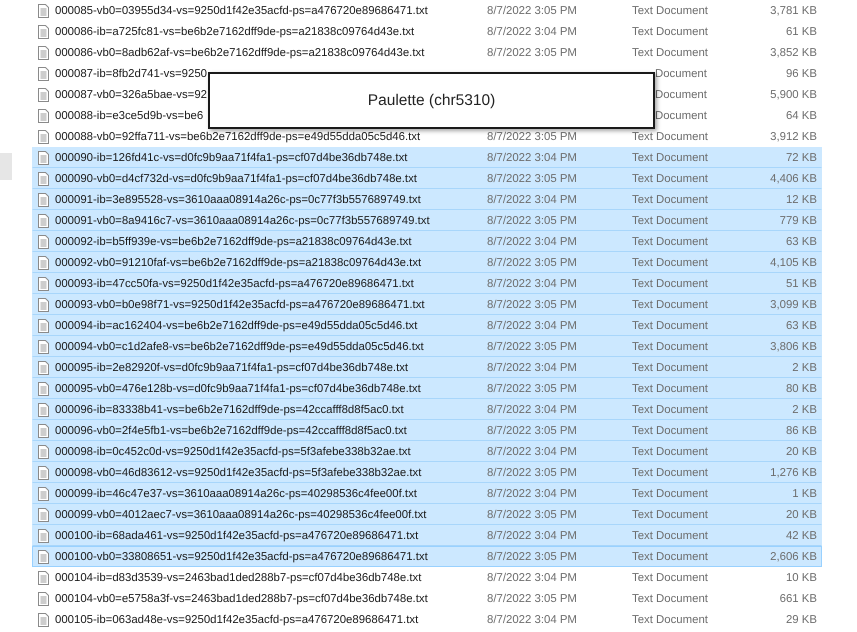  I want to click on file-name: 000086-ib=a725fc81-vs=be6b2e7162dff9de-ps=a21838c09764d43e.txt, so click(234, 32).